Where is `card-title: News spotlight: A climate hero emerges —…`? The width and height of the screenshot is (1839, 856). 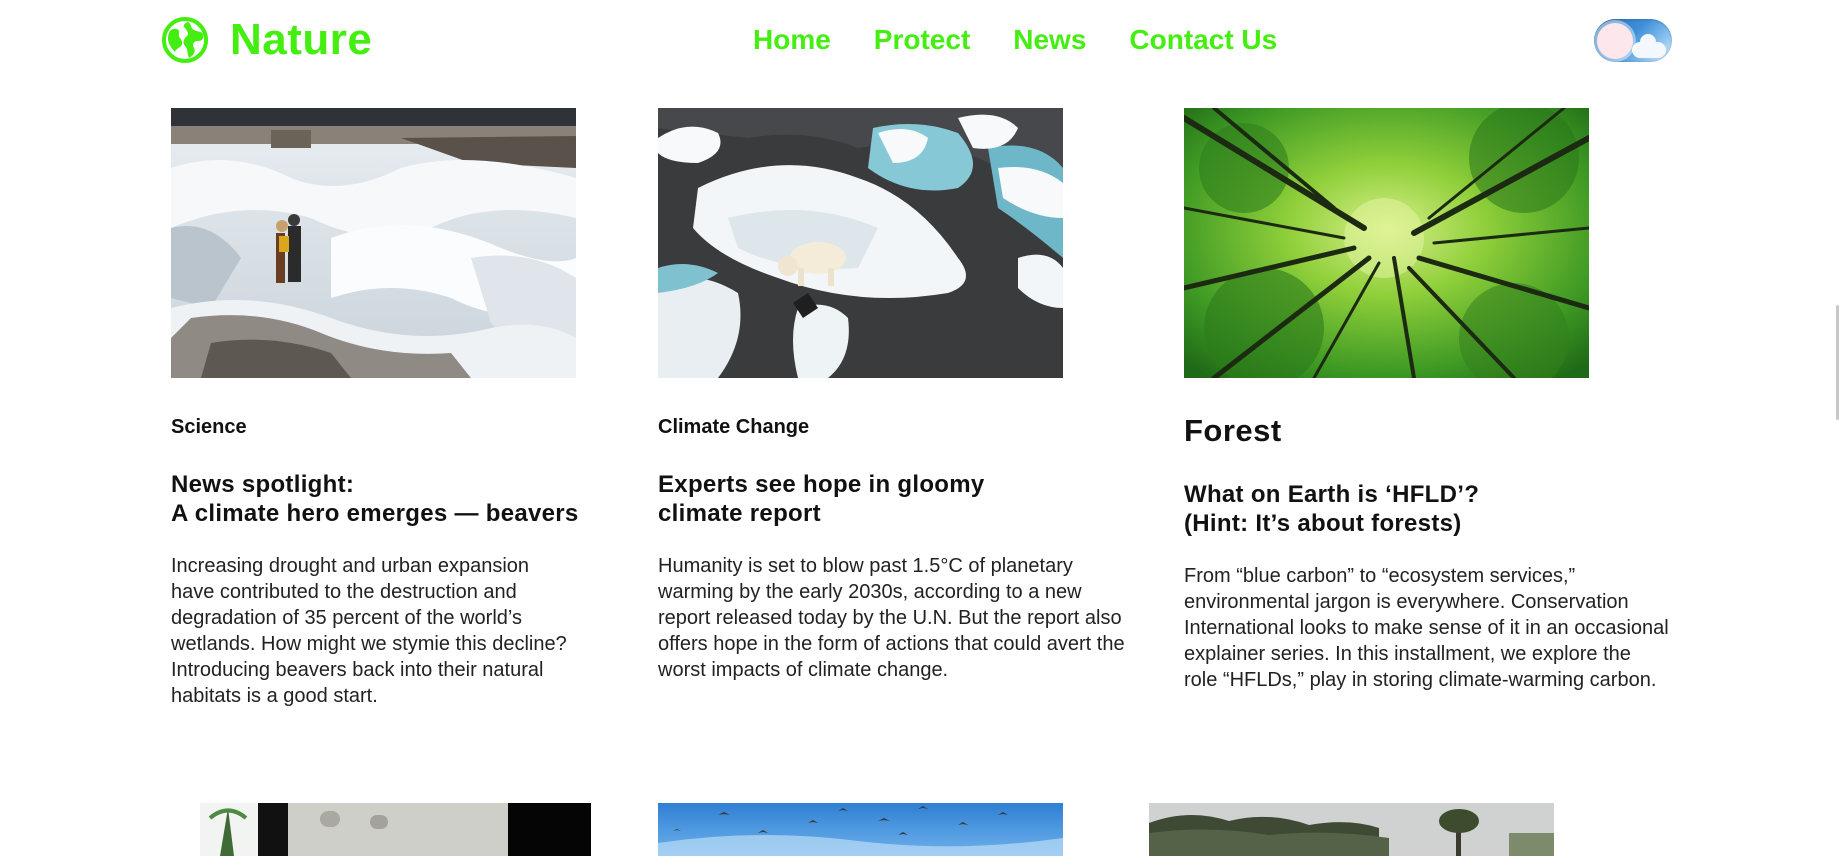
card-title: News spotlight: A climate hero emerges —… is located at coordinates (383, 499).